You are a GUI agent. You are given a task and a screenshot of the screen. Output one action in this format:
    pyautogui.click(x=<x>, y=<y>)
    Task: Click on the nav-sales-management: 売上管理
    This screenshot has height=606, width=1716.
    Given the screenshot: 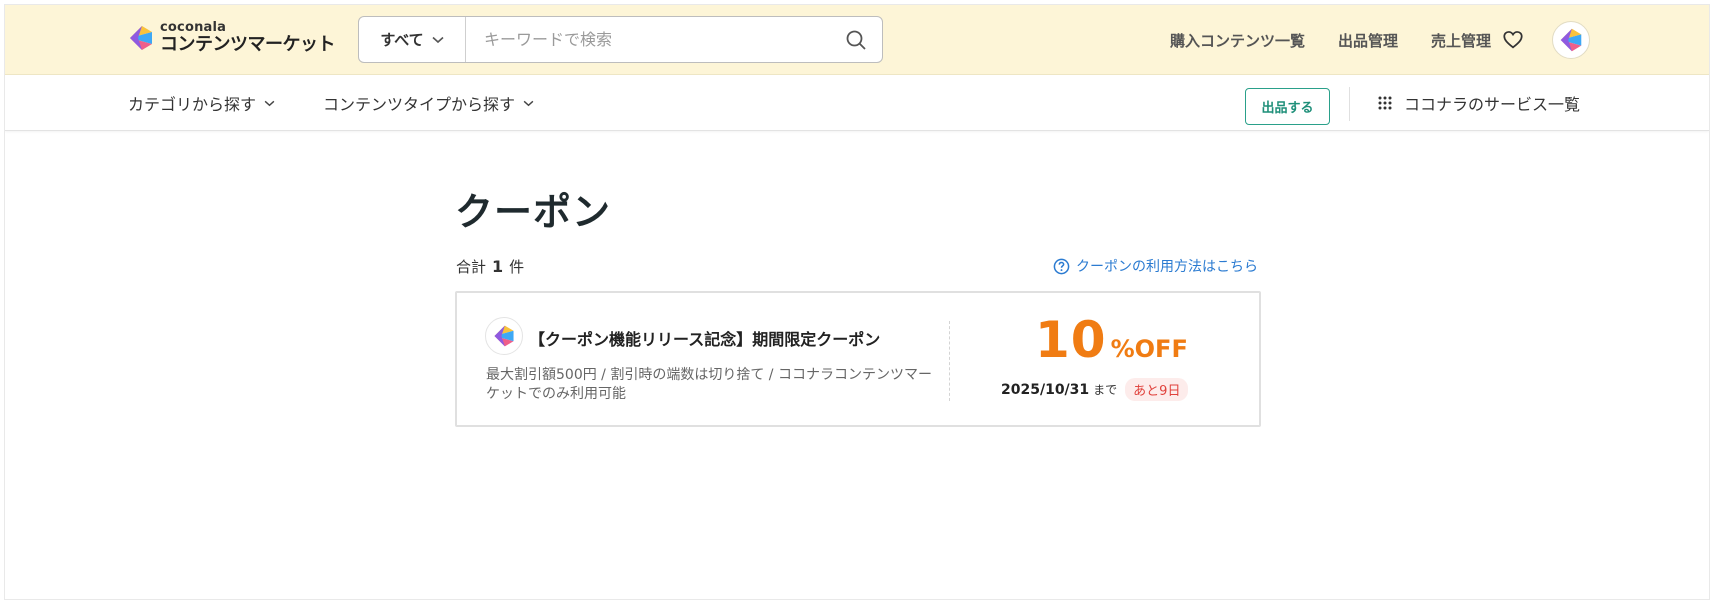 What is the action you would take?
    pyautogui.click(x=1461, y=40)
    